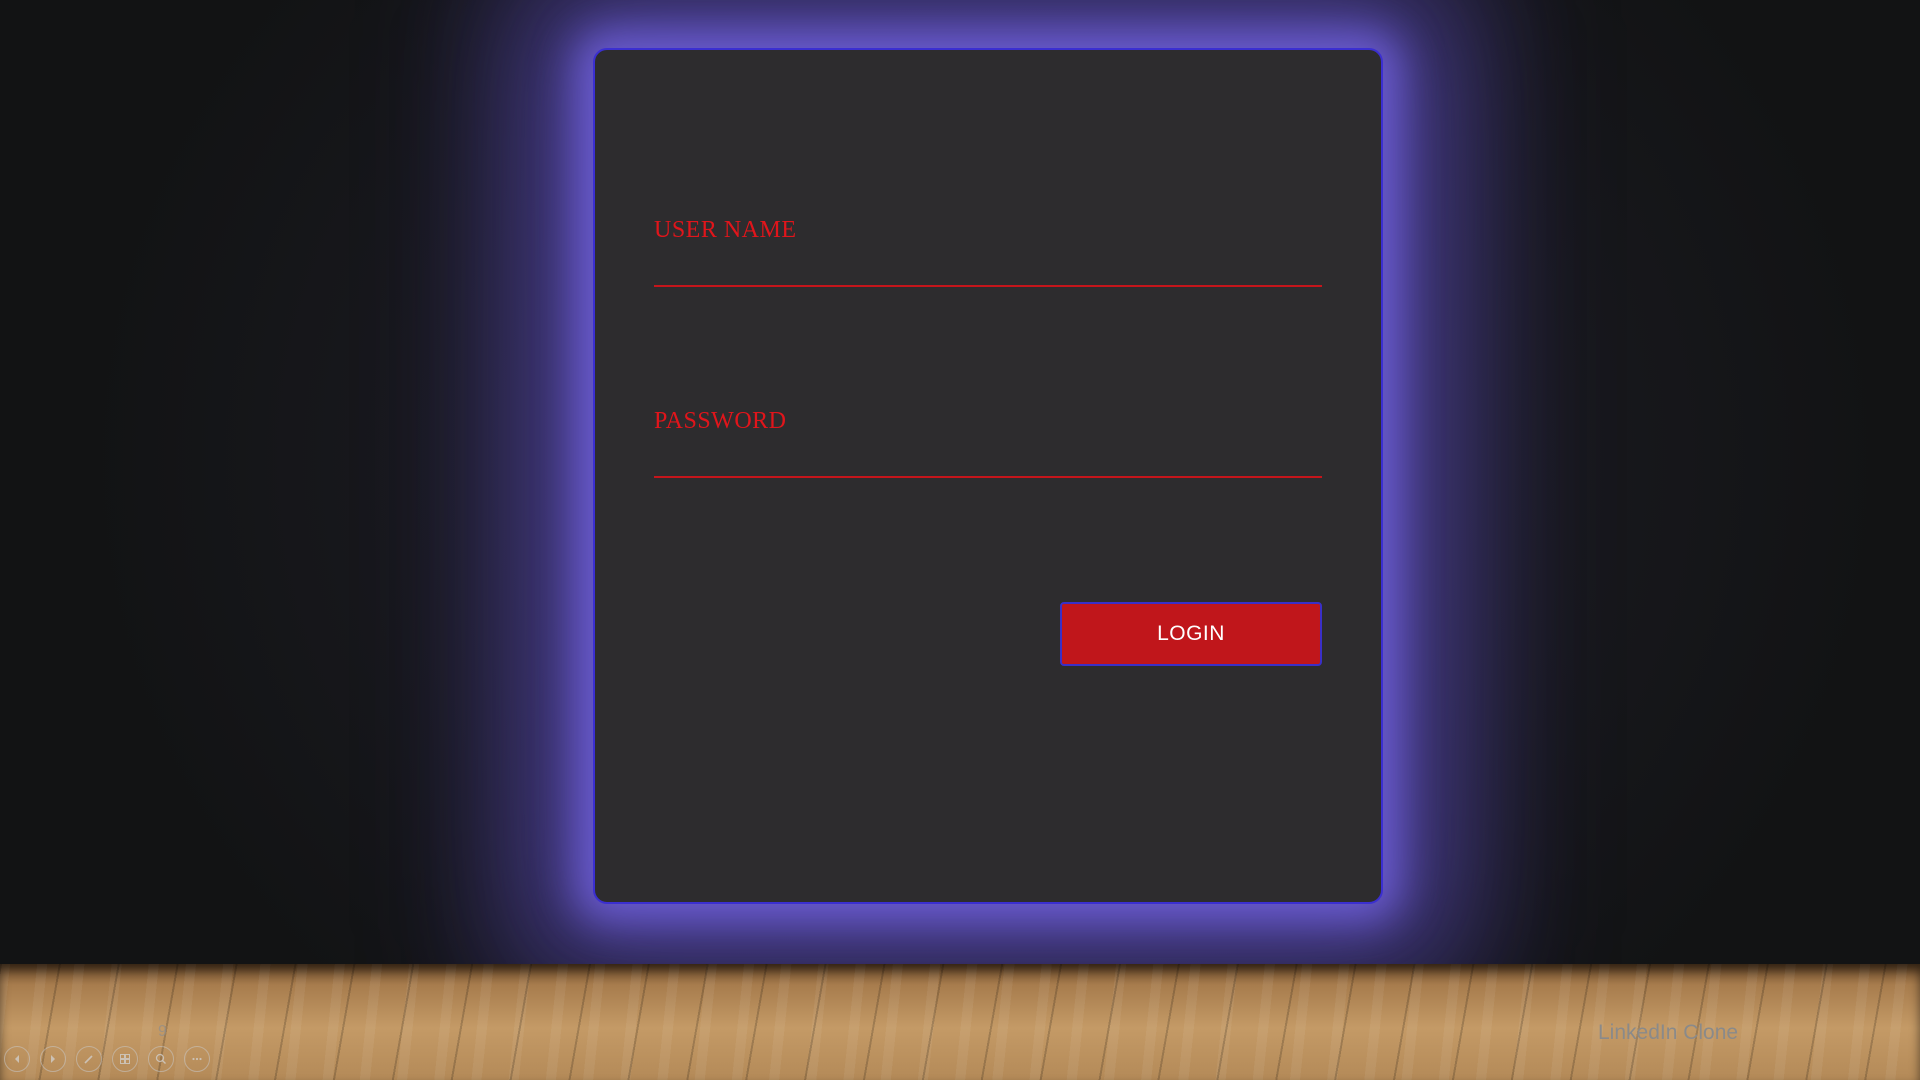 The height and width of the screenshot is (1080, 1920). I want to click on grid-icon, so click(125, 1059).